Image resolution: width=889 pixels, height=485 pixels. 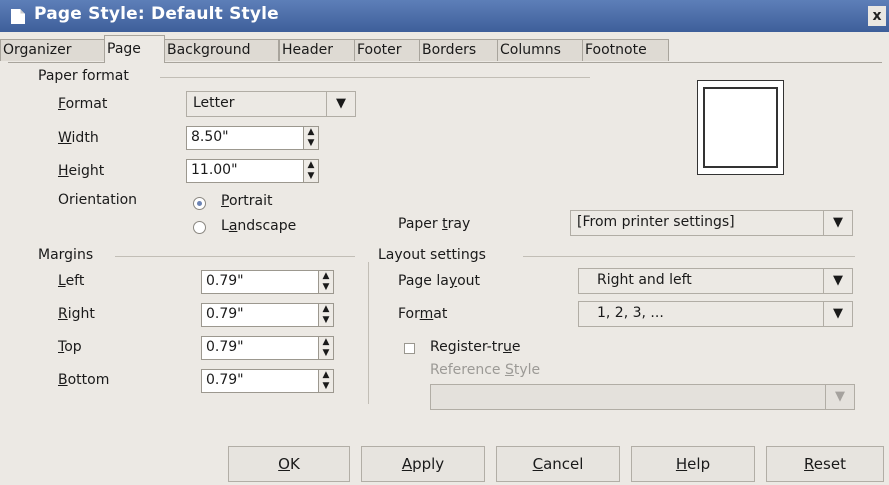 I want to click on format-label: Format, so click(x=83, y=104).